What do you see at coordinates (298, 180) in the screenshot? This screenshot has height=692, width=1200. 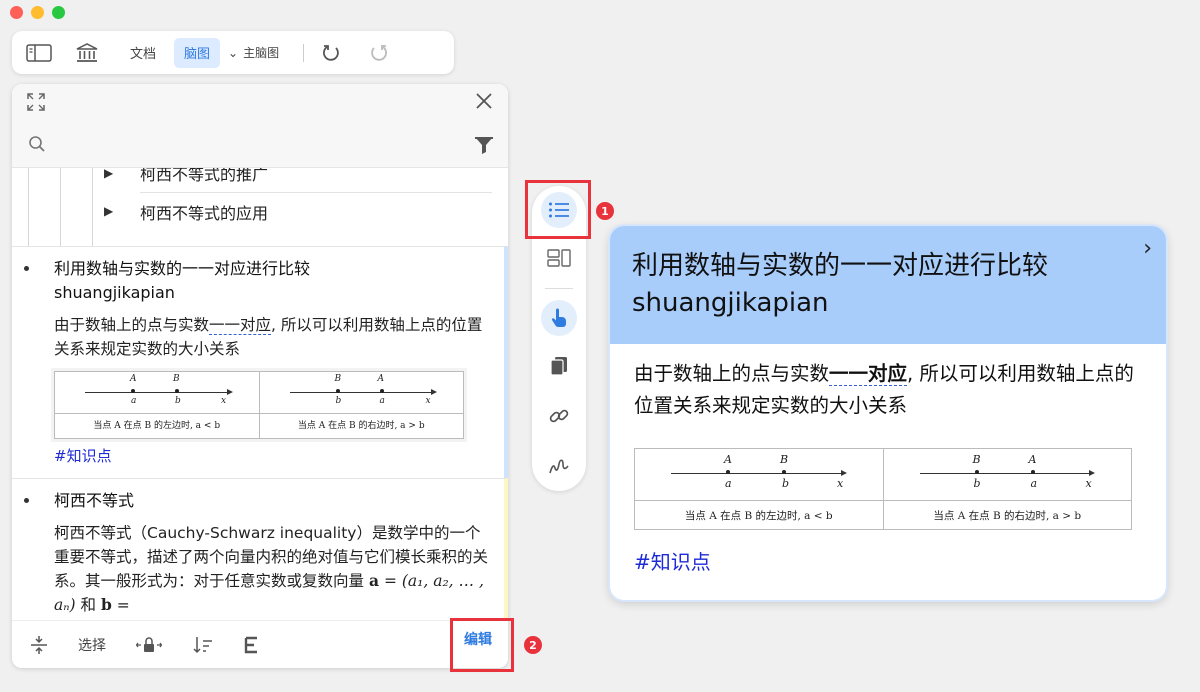 I see `tree-node: ▶ 柯西不等式的推广` at bounding box center [298, 180].